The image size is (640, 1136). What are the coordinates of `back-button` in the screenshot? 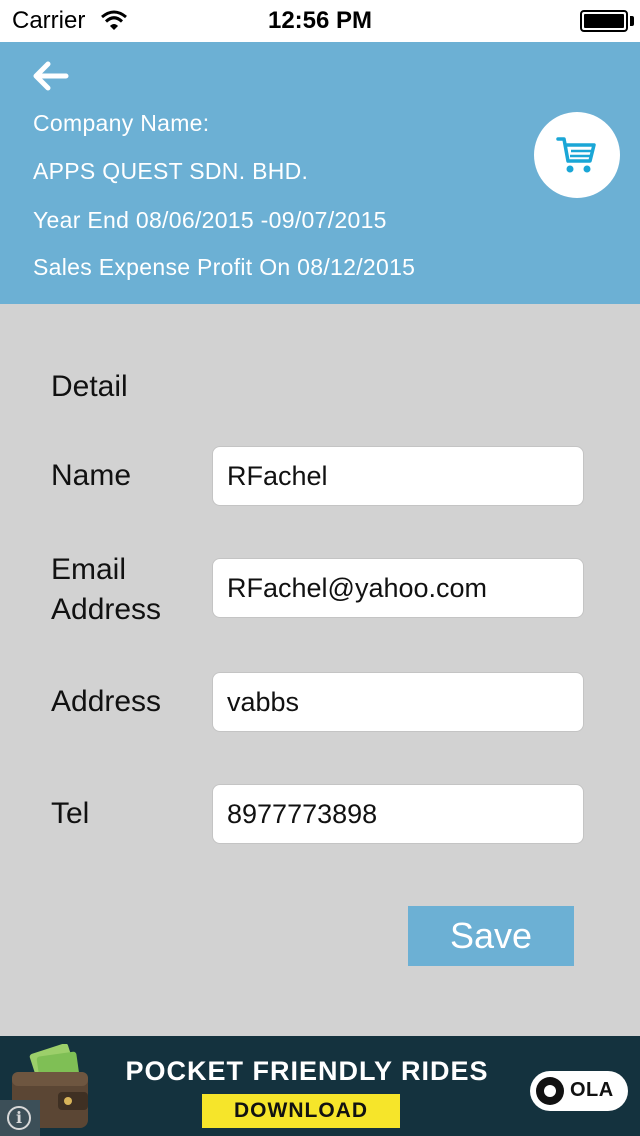 It's located at (51, 76).